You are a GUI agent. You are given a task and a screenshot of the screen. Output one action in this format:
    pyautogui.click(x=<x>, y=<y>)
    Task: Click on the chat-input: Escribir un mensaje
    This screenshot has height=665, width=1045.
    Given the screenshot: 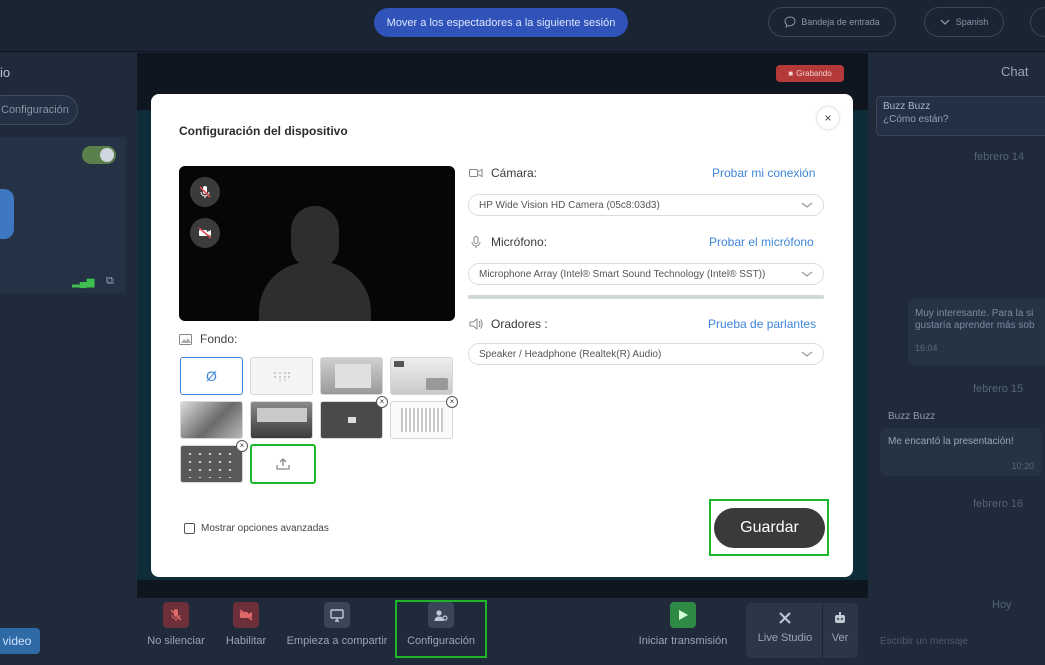 What is the action you would take?
    pyautogui.click(x=924, y=641)
    